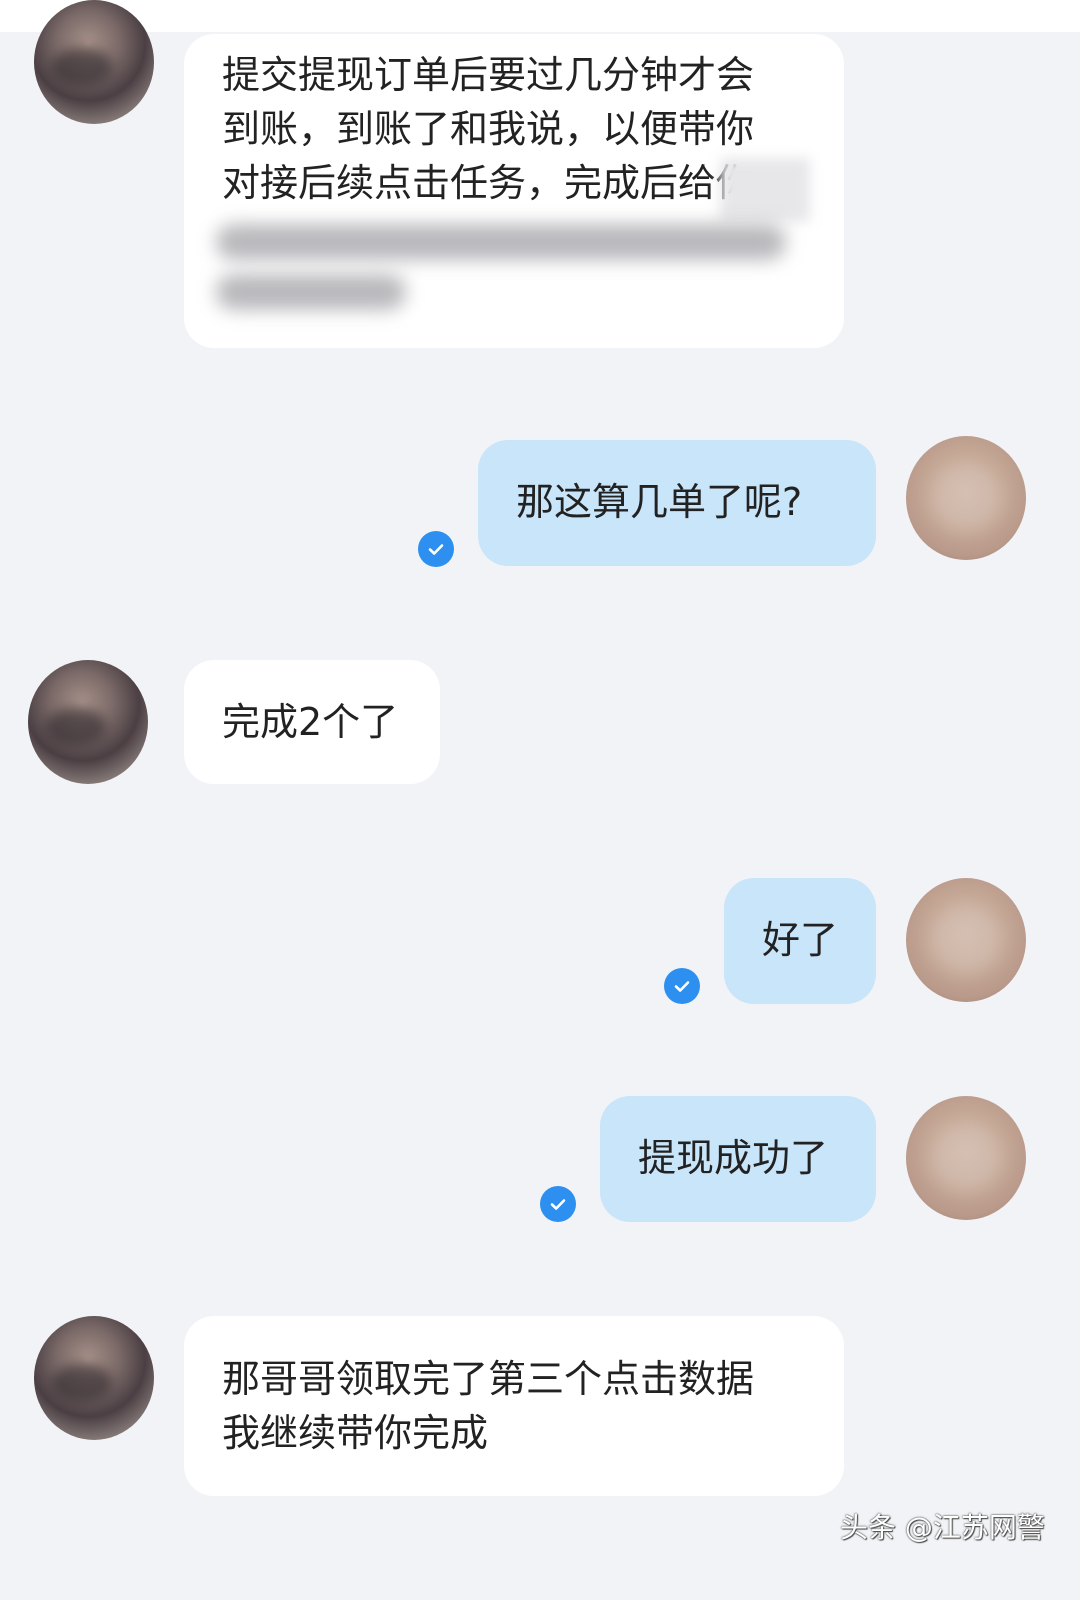 This screenshot has height=1600, width=1080. What do you see at coordinates (659, 502) in the screenshot?
I see `message-text: 那这算几单了呢?` at bounding box center [659, 502].